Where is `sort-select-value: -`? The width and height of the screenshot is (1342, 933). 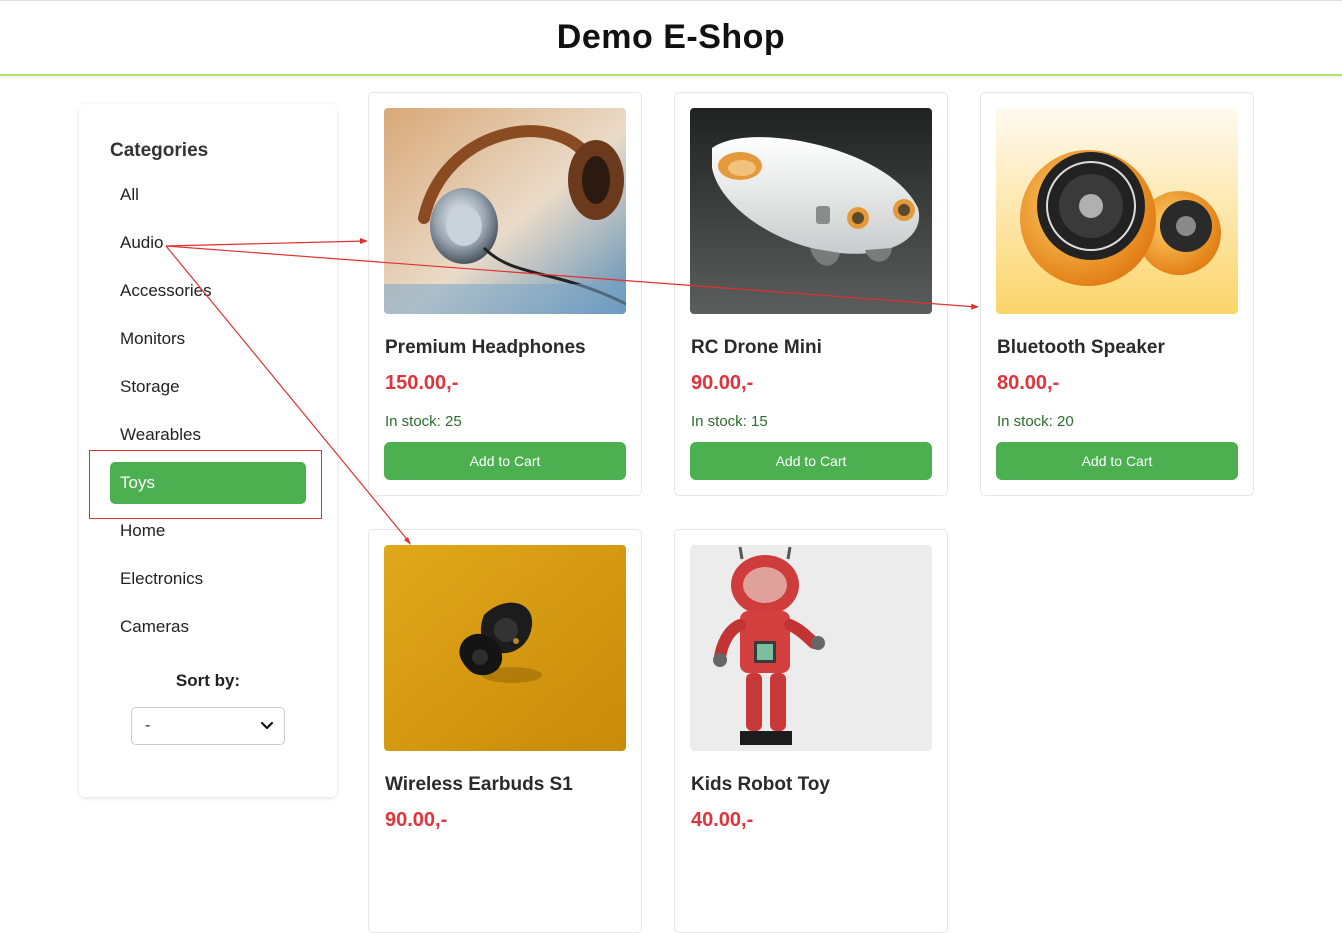
sort-select-value: - is located at coordinates (148, 725).